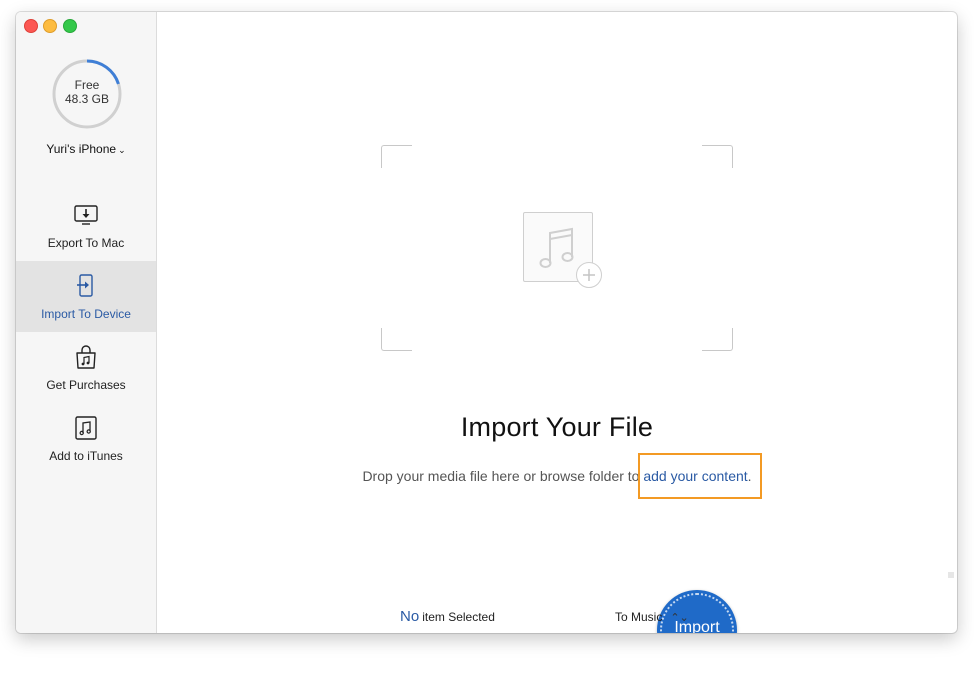 This screenshot has height=681, width=974. I want to click on device-name: Yuri's iPhone, so click(81, 149).